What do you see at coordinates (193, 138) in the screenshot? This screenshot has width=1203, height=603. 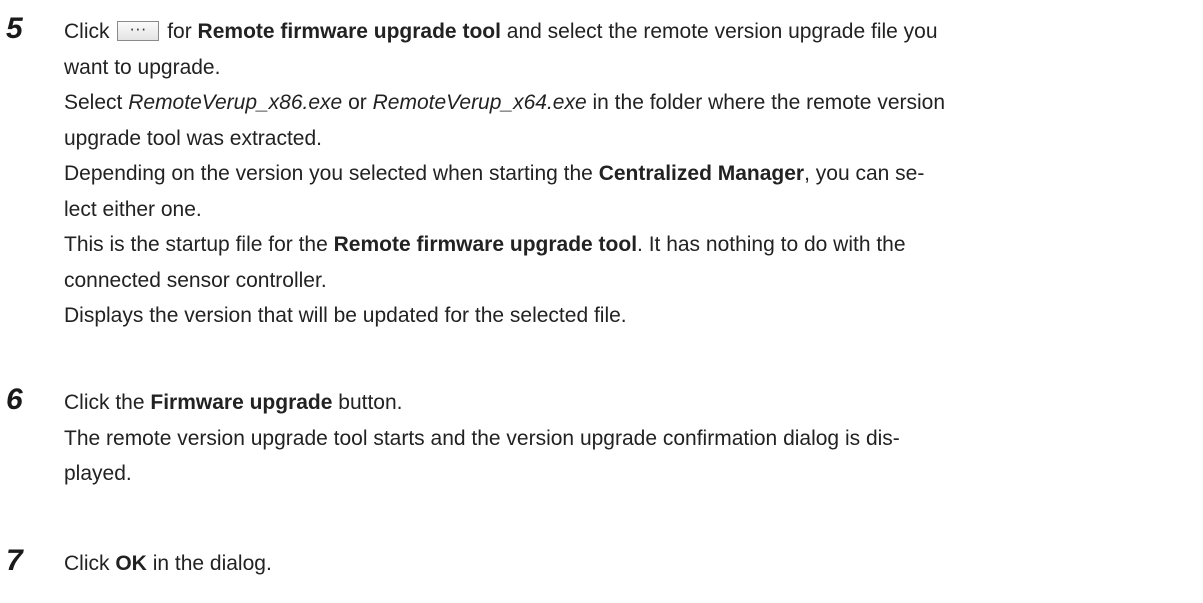 I see `instruction-line: upgrade tool was extracted.` at bounding box center [193, 138].